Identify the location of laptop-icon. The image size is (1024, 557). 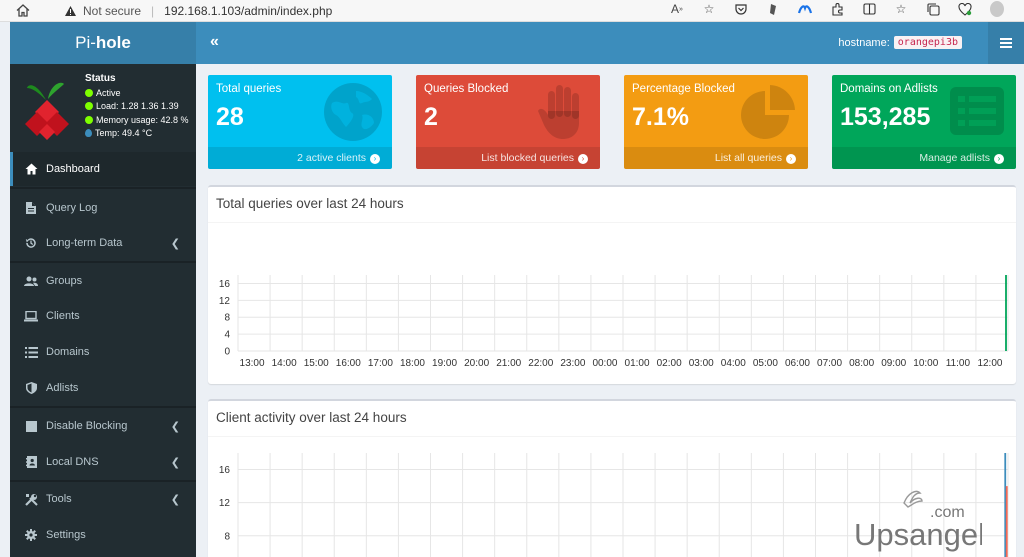
(31, 316).